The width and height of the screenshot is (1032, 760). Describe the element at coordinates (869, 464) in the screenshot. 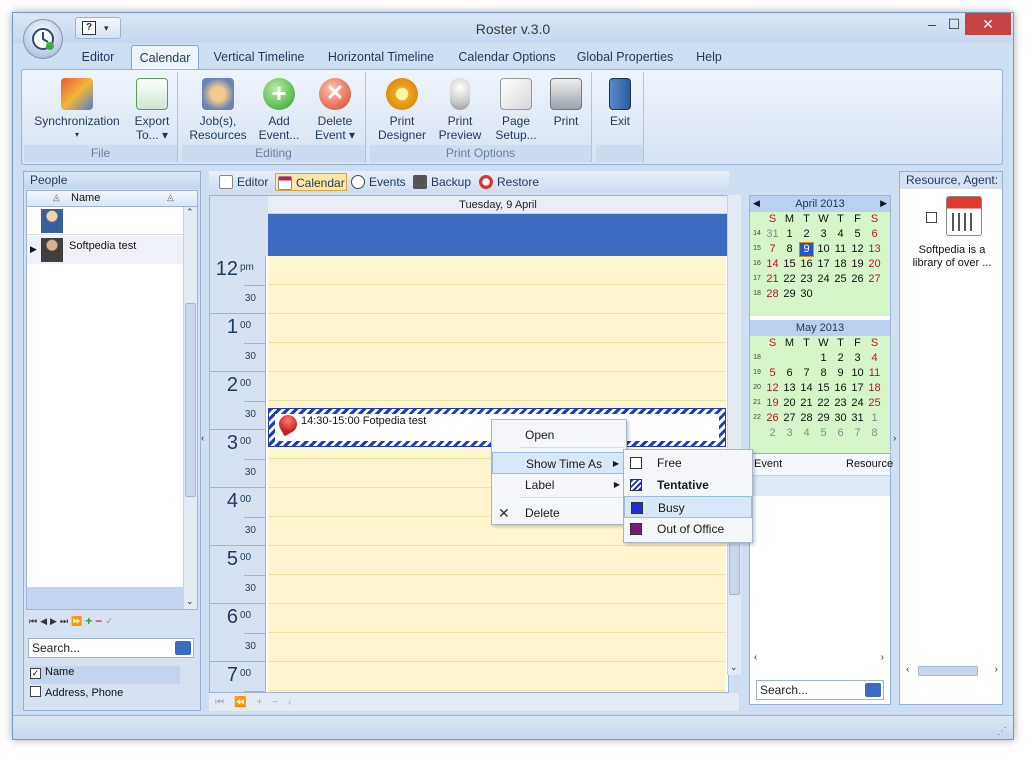

I see `column-resource: Resource` at that location.